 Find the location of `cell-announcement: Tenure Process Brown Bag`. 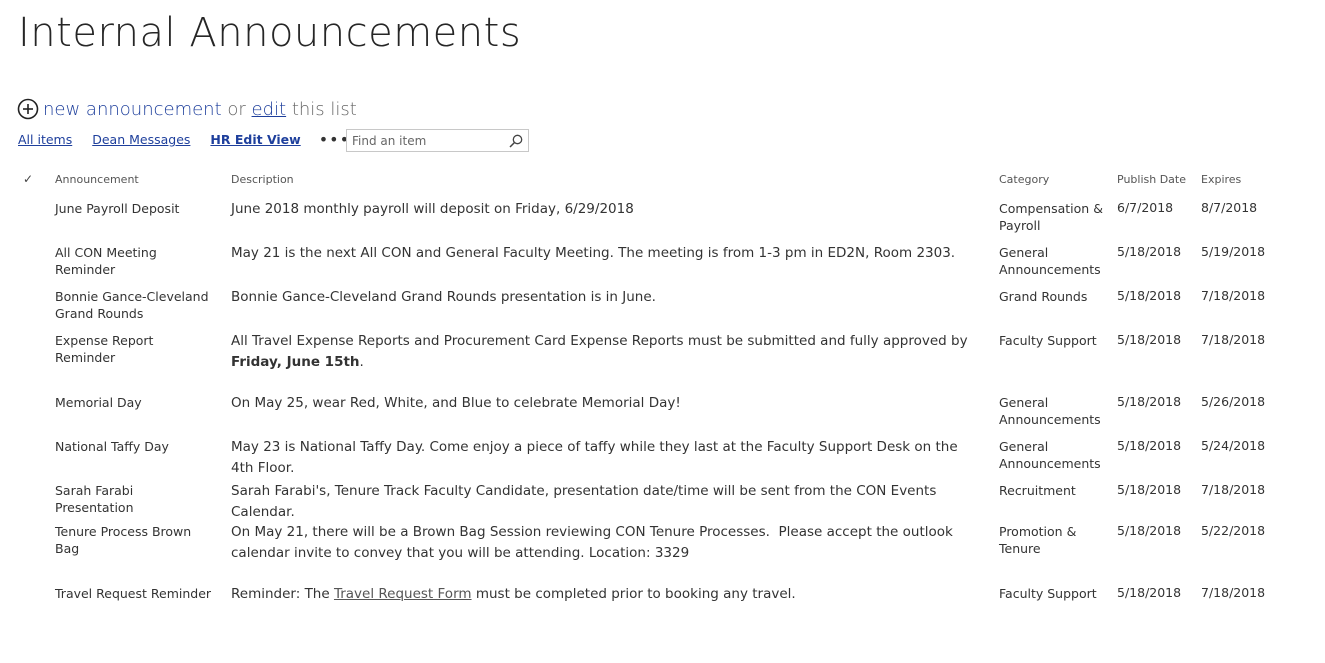

cell-announcement: Tenure Process Brown Bag is located at coordinates (135, 540).